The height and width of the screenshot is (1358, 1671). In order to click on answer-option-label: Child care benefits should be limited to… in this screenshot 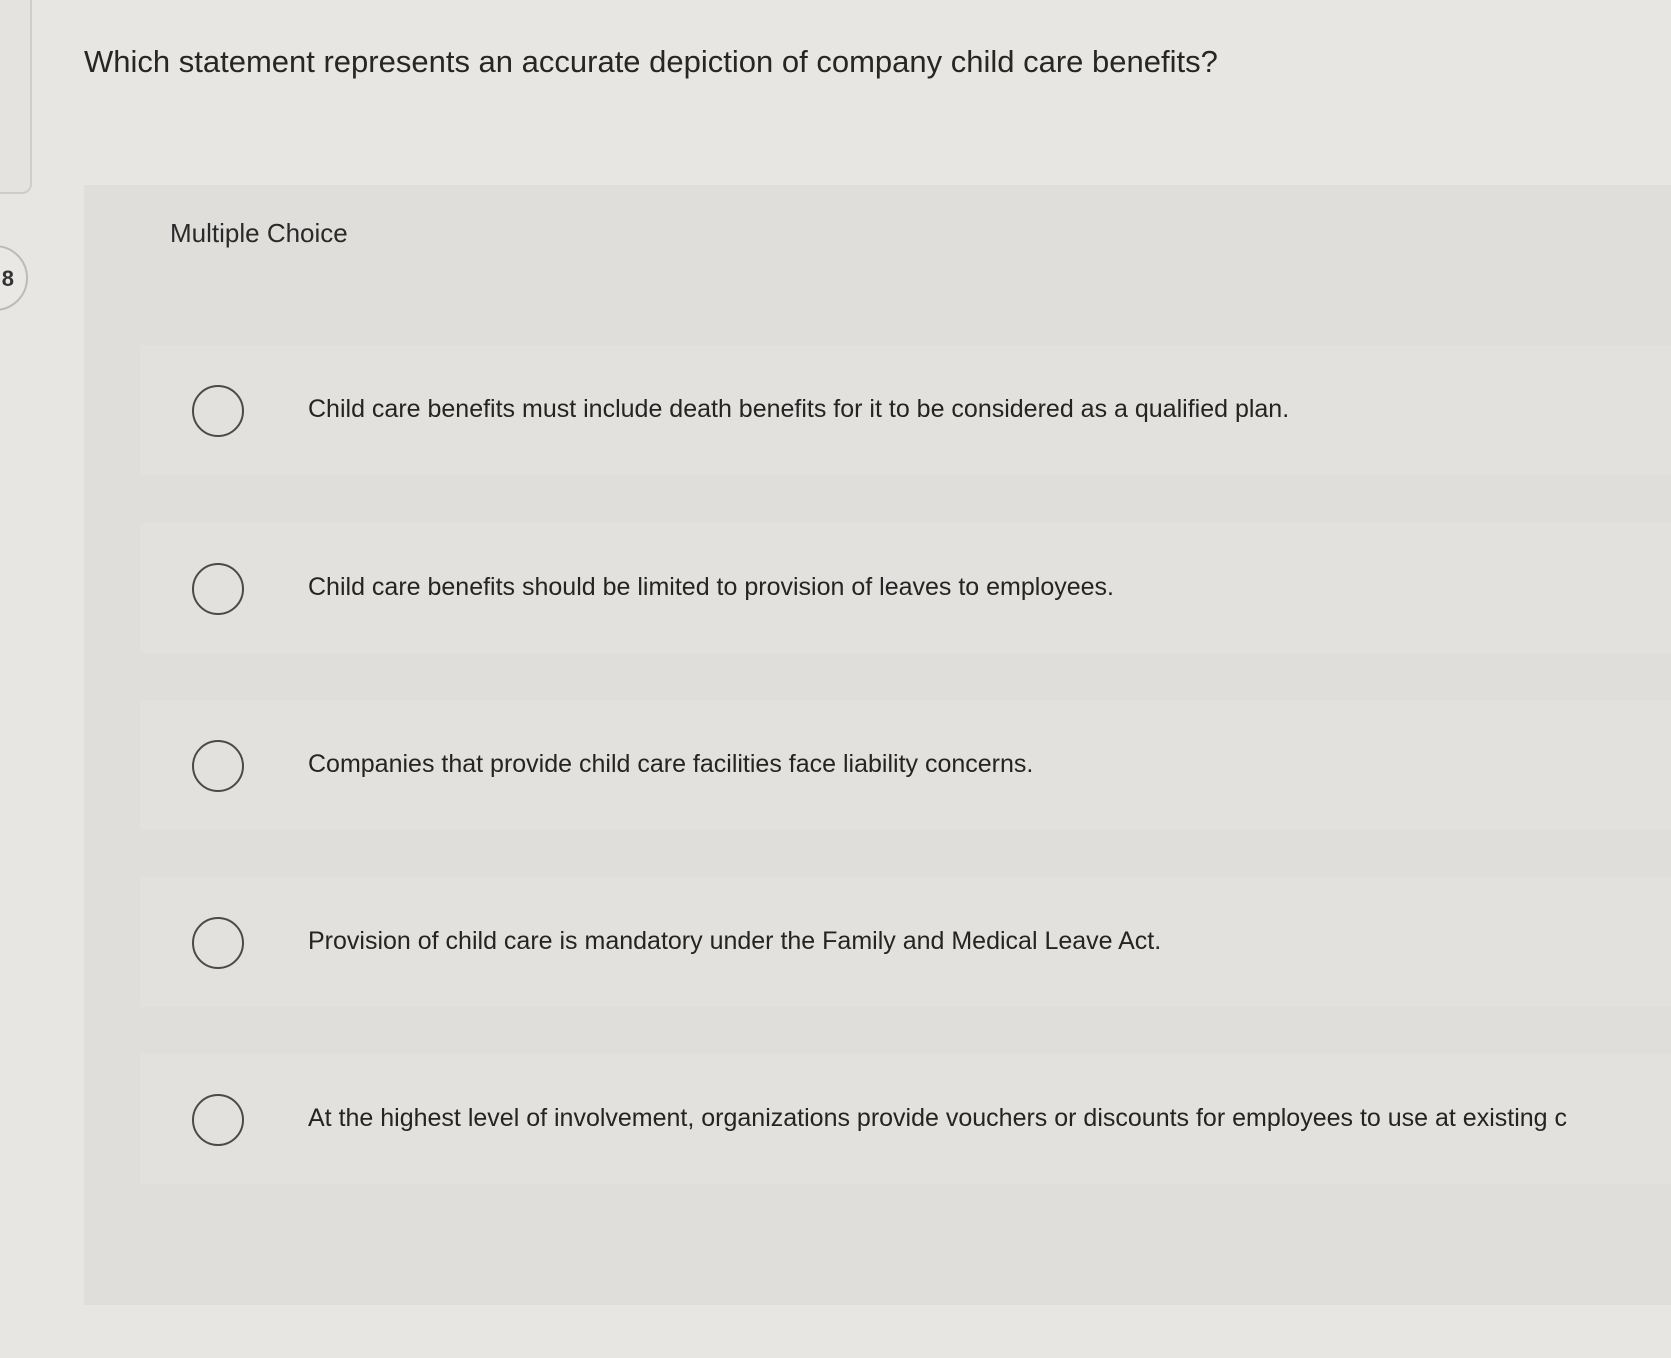, I will do `click(711, 587)`.